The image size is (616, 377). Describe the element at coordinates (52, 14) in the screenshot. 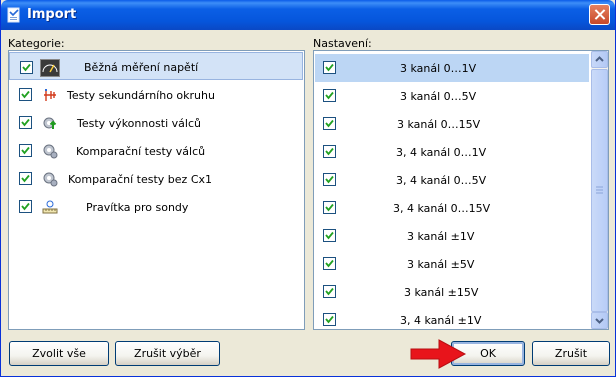

I see `window-title: Import` at that location.